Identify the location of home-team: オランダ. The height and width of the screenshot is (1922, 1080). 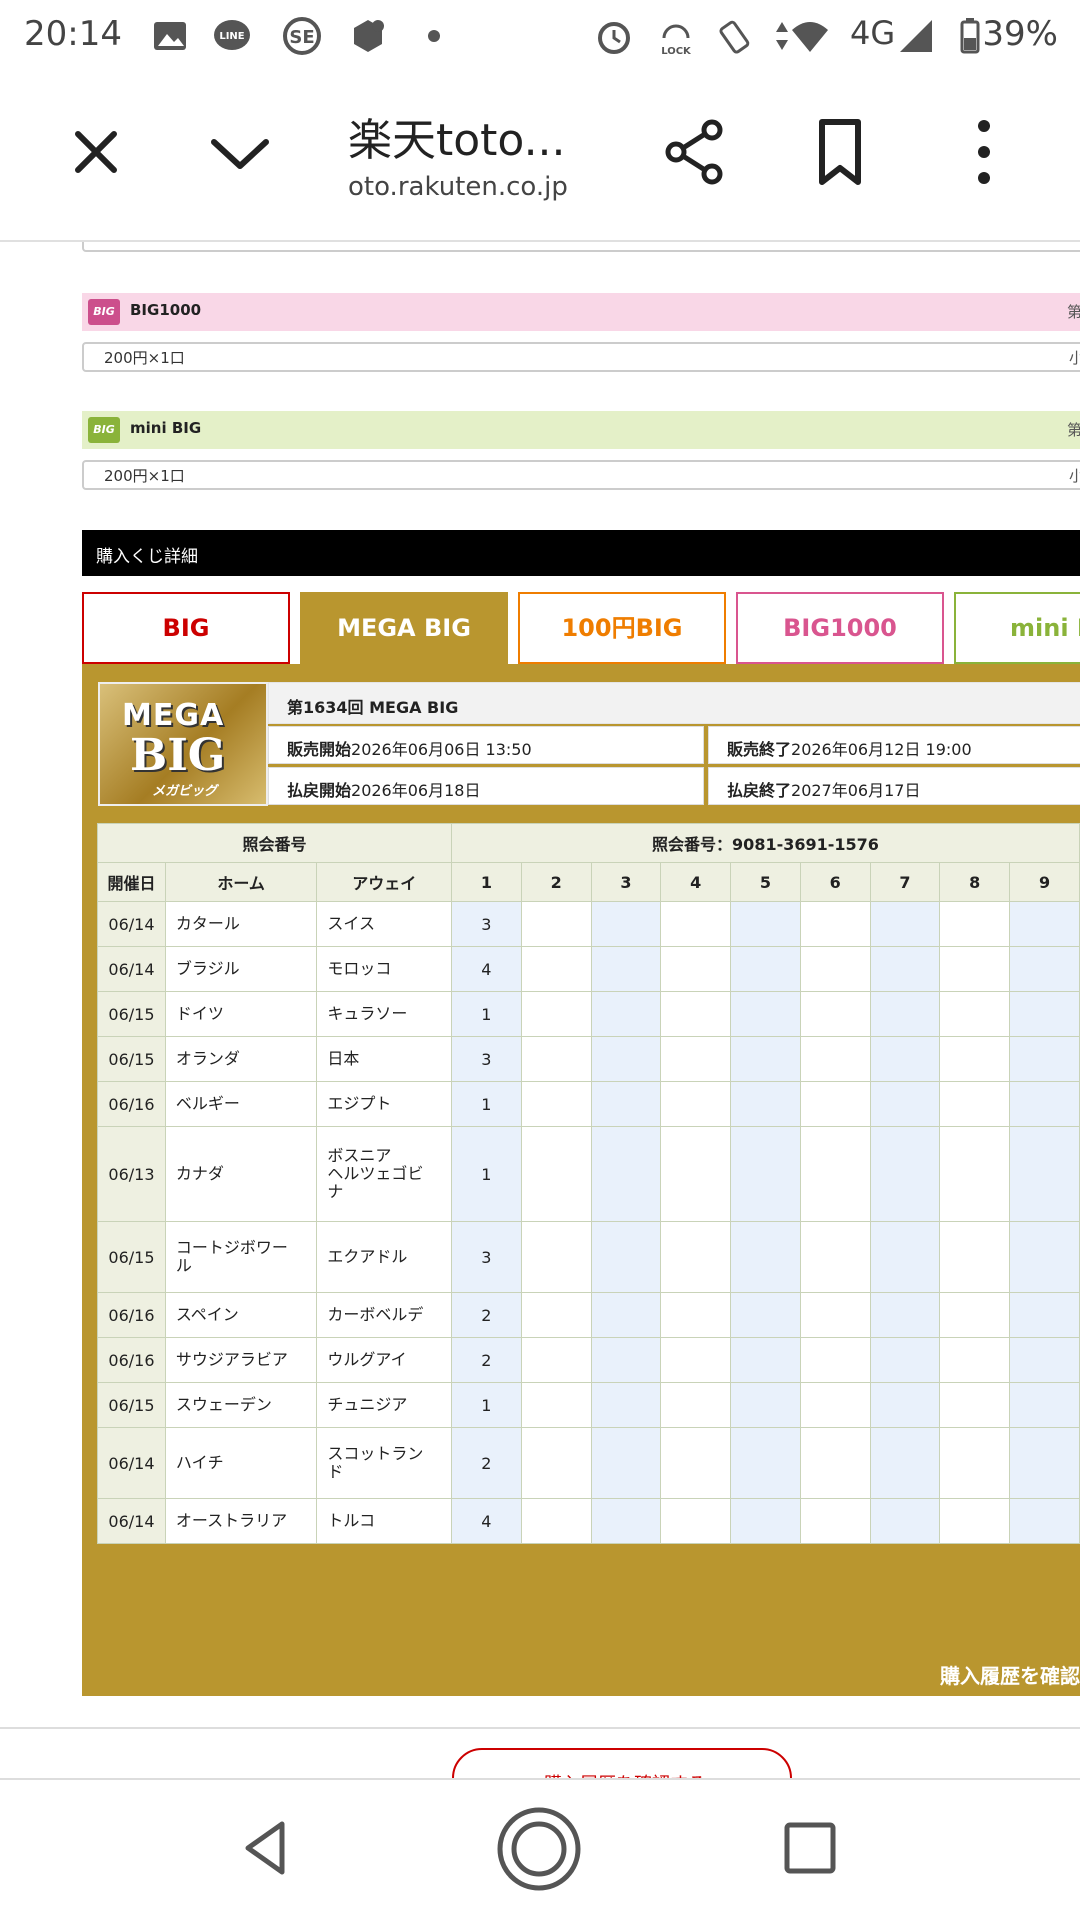
(241, 1059).